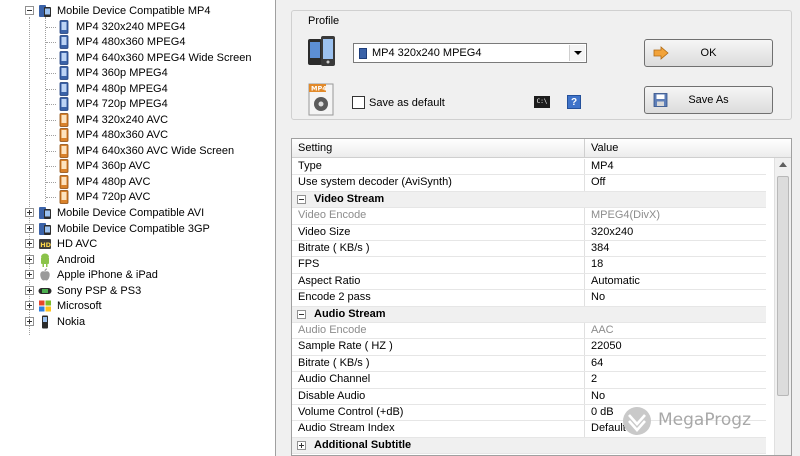 The height and width of the screenshot is (456, 800). Describe the element at coordinates (574, 102) in the screenshot. I see `help-icon: ?` at that location.